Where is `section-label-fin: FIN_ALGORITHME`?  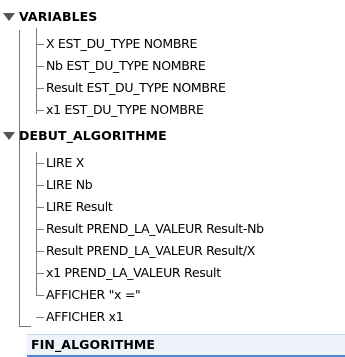 section-label-fin: FIN_ALGORITHME is located at coordinates (93, 344).